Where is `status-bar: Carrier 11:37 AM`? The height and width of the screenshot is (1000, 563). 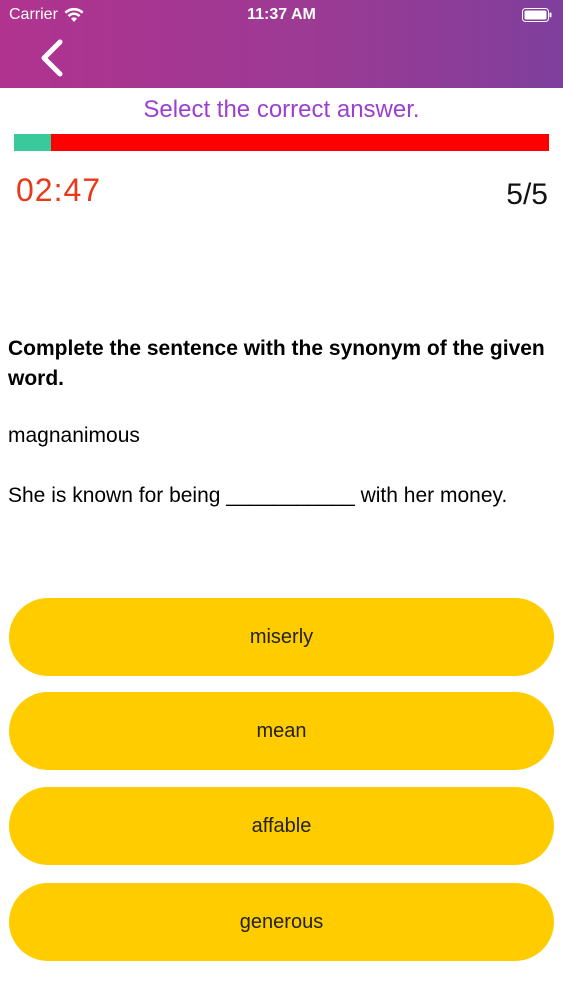
status-bar: Carrier 11:37 AM is located at coordinates (281, 15).